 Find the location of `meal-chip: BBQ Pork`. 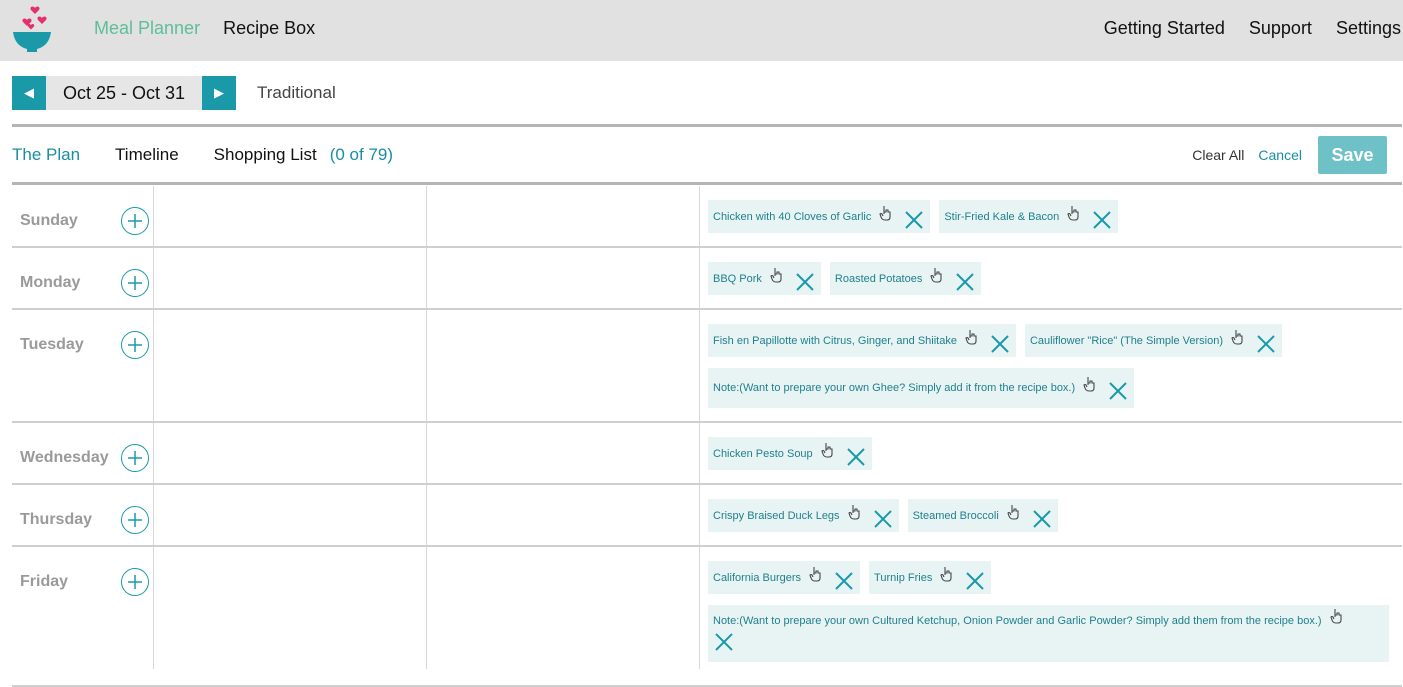

meal-chip: BBQ Pork is located at coordinates (764, 278).